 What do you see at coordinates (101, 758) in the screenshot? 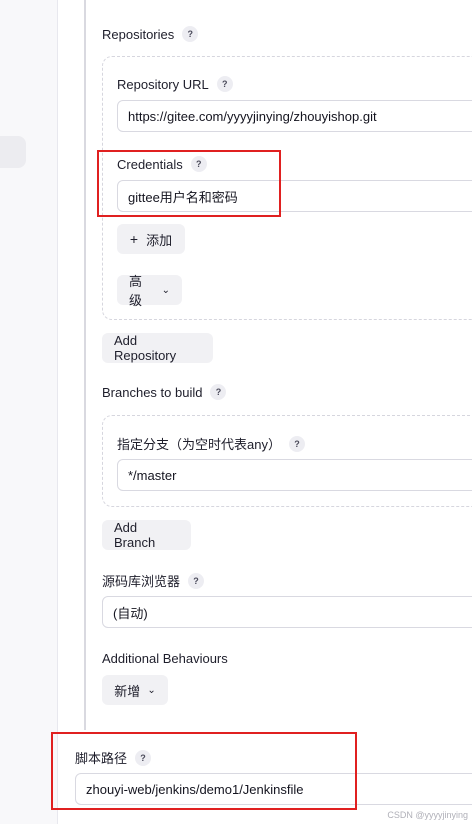
I see `script-path-label-text: 脚本路径` at bounding box center [101, 758].